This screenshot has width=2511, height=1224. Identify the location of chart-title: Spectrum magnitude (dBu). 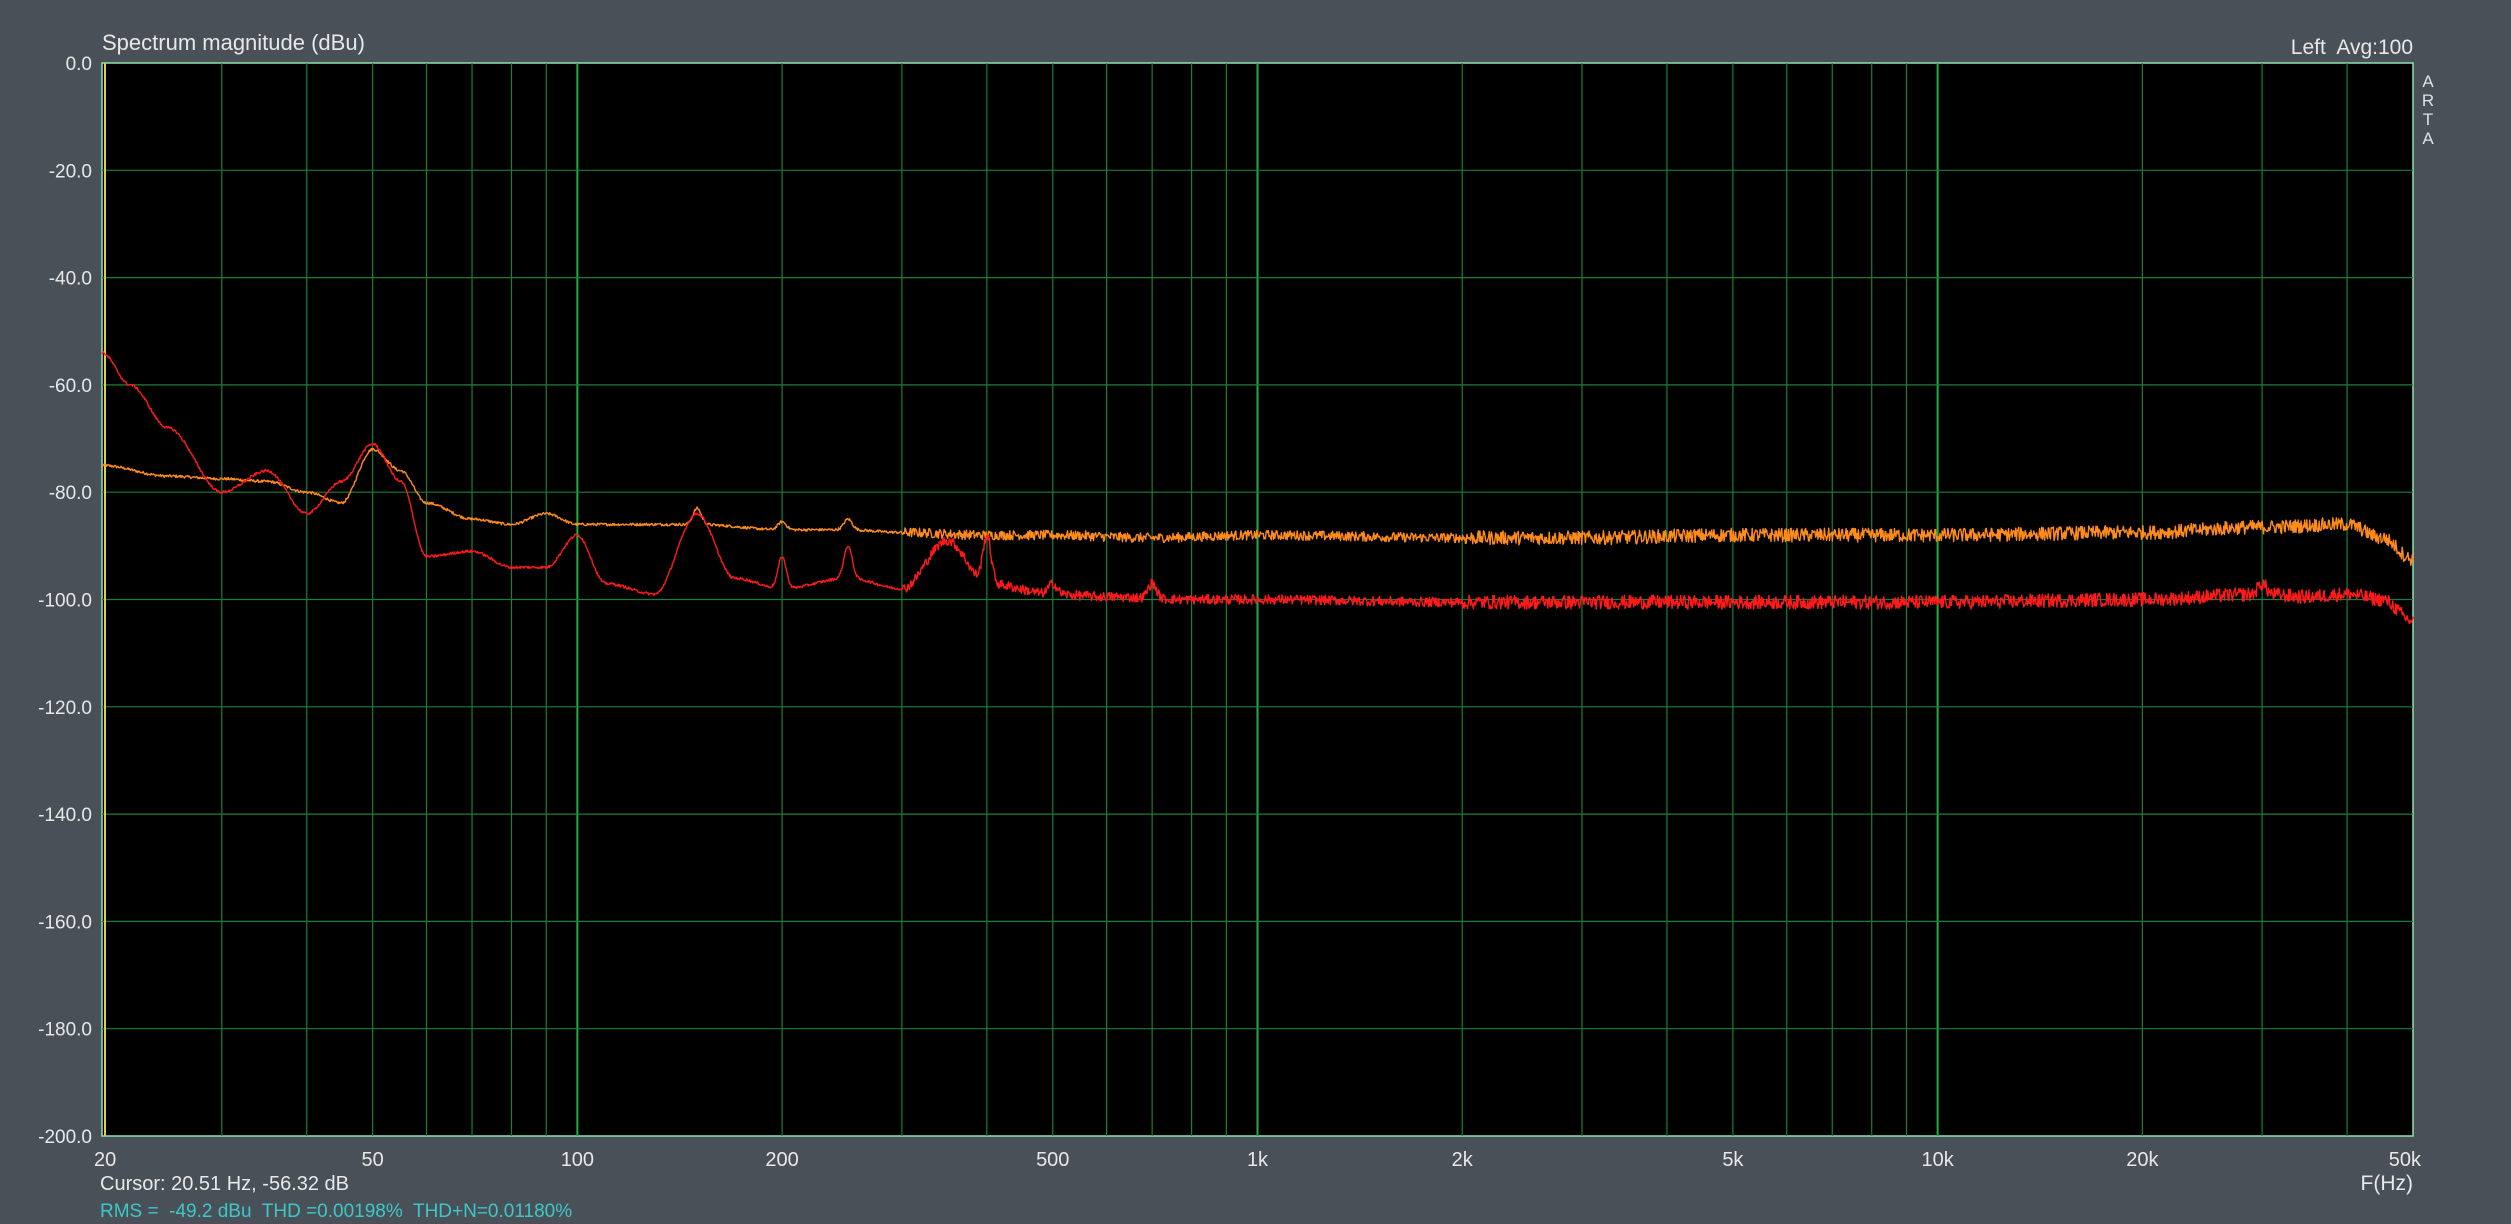
(233, 42).